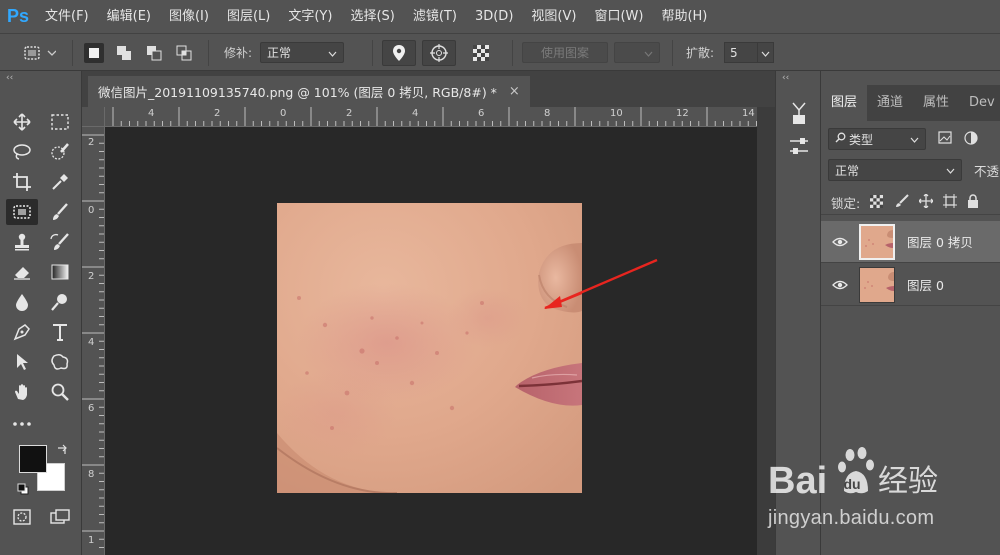 This screenshot has height=555, width=1000. What do you see at coordinates (91, 342) in the screenshot?
I see `ruler-label: 4` at bounding box center [91, 342].